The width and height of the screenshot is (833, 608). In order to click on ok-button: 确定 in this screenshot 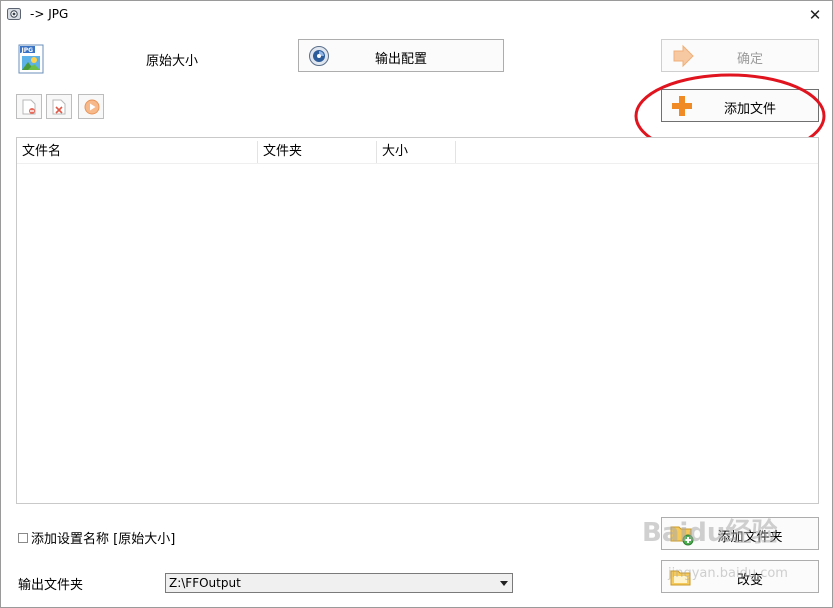, I will do `click(740, 55)`.